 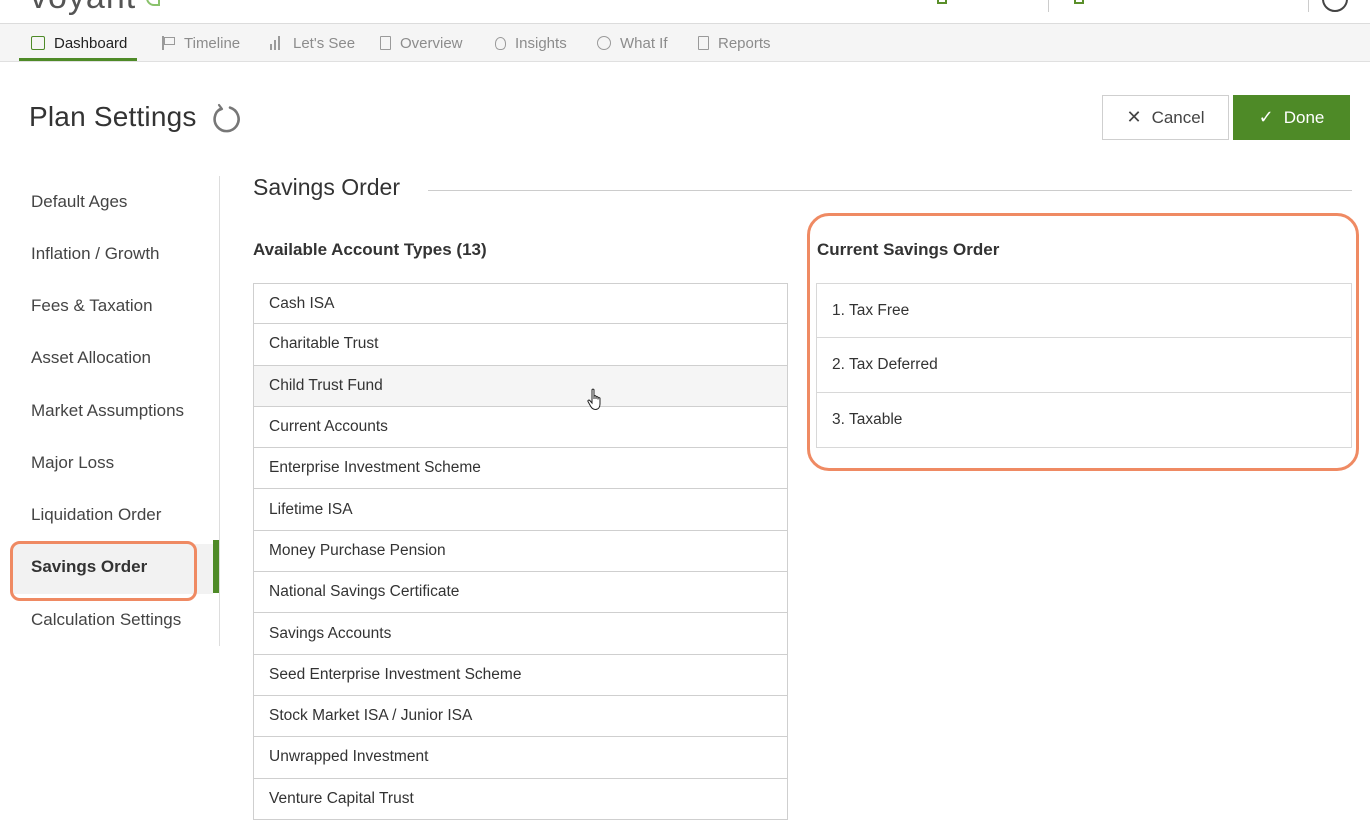 What do you see at coordinates (908, 249) in the screenshot?
I see `current-order-heading: Current Savings Order` at bounding box center [908, 249].